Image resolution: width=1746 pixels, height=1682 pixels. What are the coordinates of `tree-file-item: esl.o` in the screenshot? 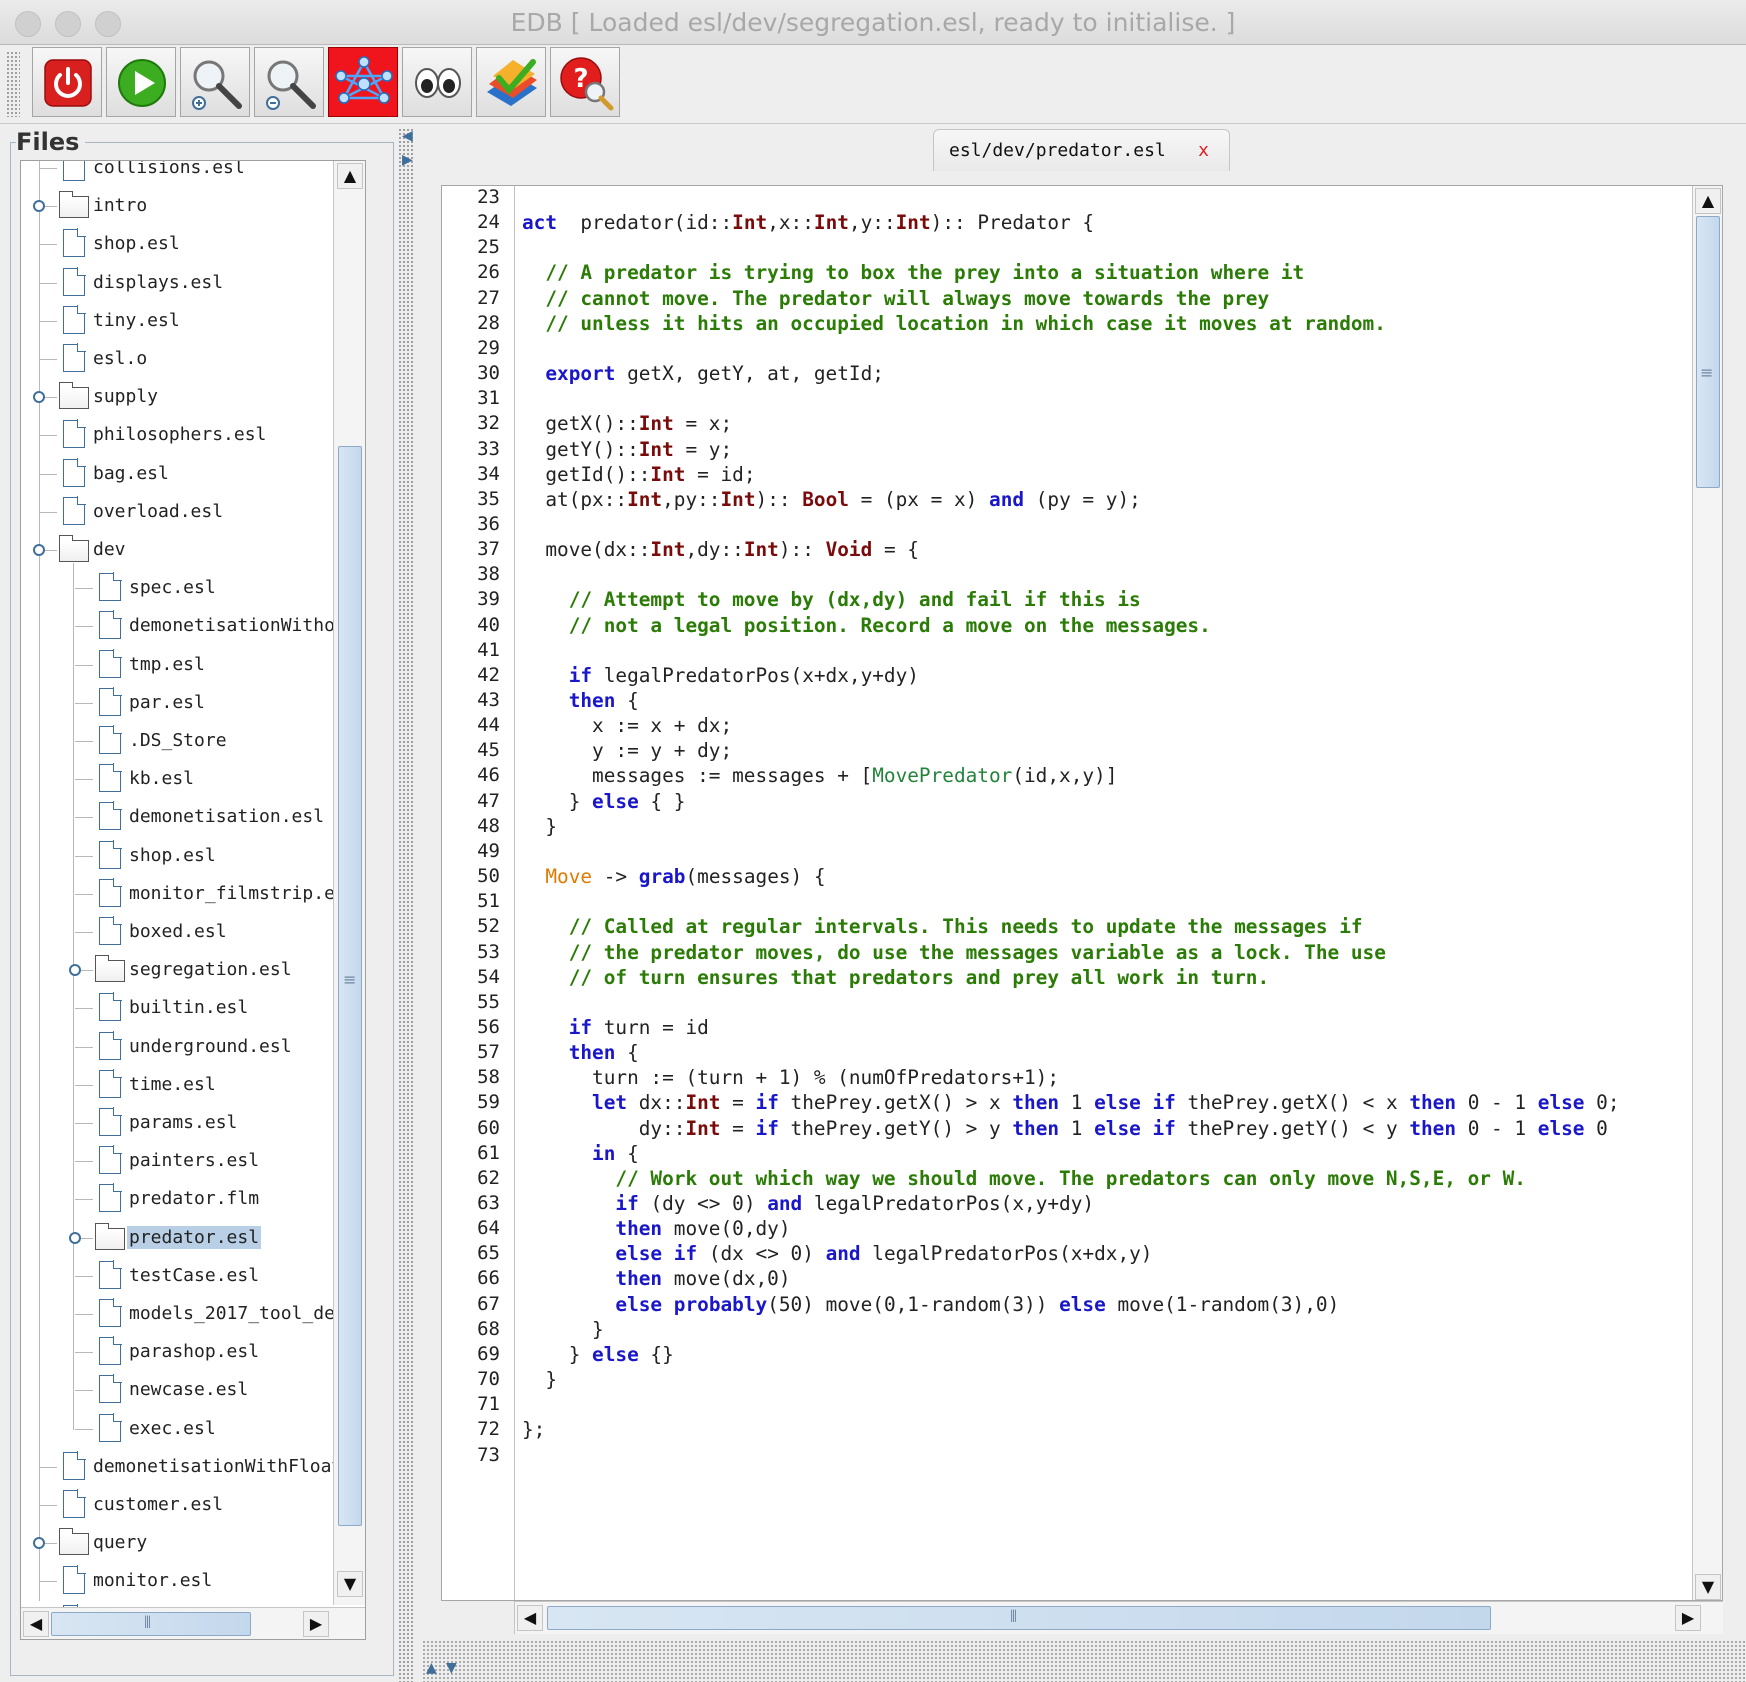 It's located at (176, 359).